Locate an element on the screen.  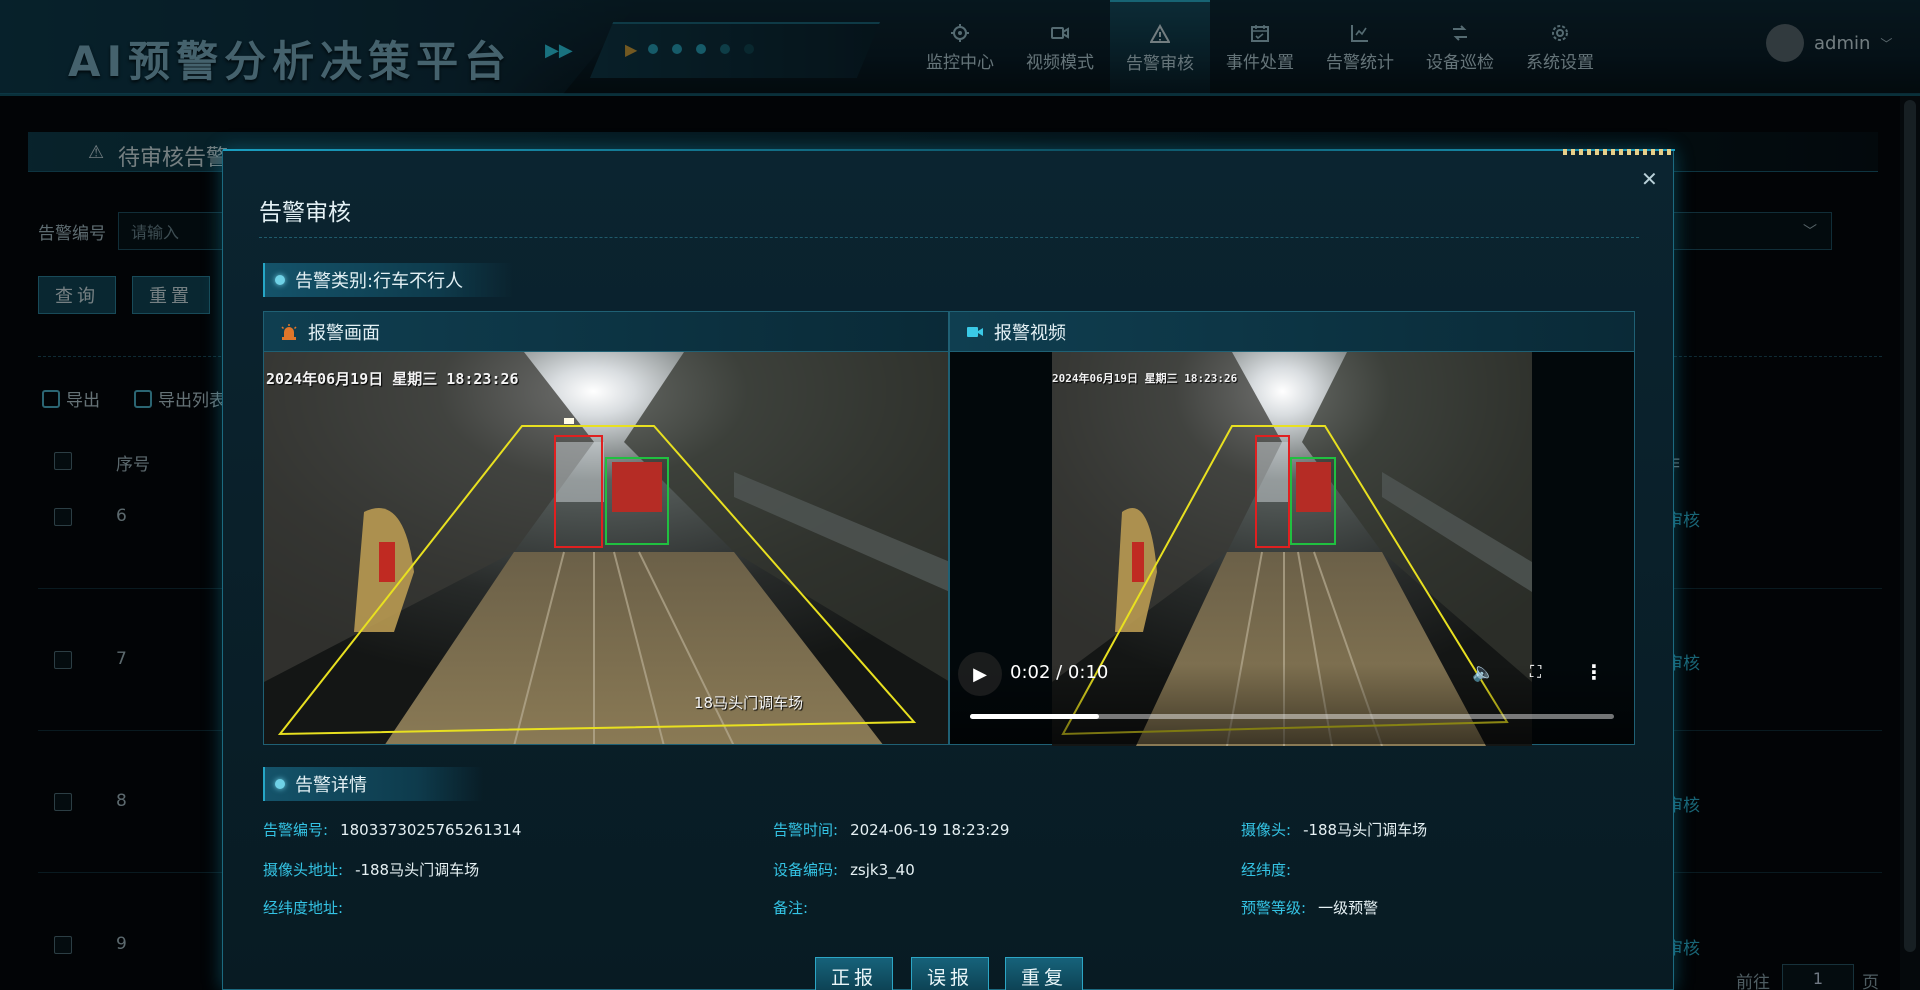
detail-remark: 备注: is located at coordinates (791, 908).